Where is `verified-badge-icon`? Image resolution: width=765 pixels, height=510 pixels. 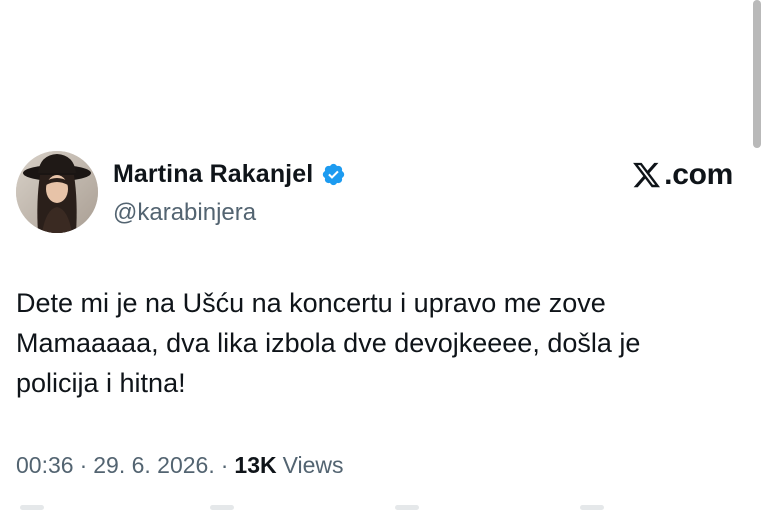
verified-badge-icon is located at coordinates (333, 174).